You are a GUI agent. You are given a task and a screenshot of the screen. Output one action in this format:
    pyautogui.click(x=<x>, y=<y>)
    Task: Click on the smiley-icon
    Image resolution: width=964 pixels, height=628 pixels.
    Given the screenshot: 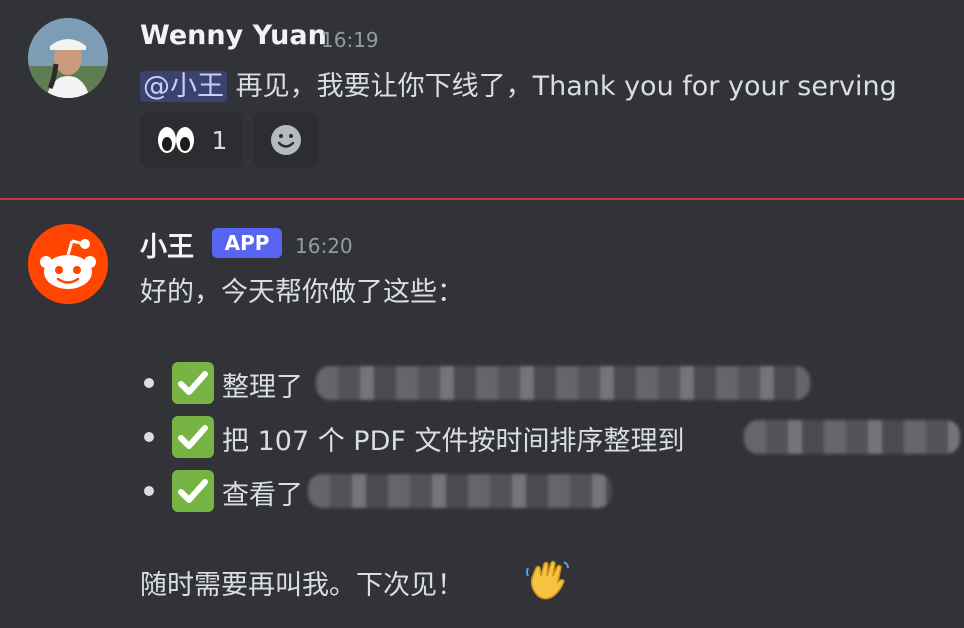 What is the action you would take?
    pyautogui.click(x=286, y=140)
    